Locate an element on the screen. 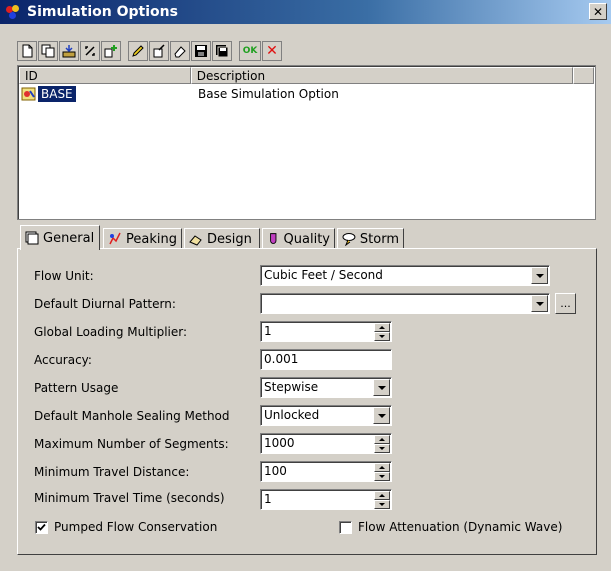  cancel-button: ✕ is located at coordinates (272, 51).